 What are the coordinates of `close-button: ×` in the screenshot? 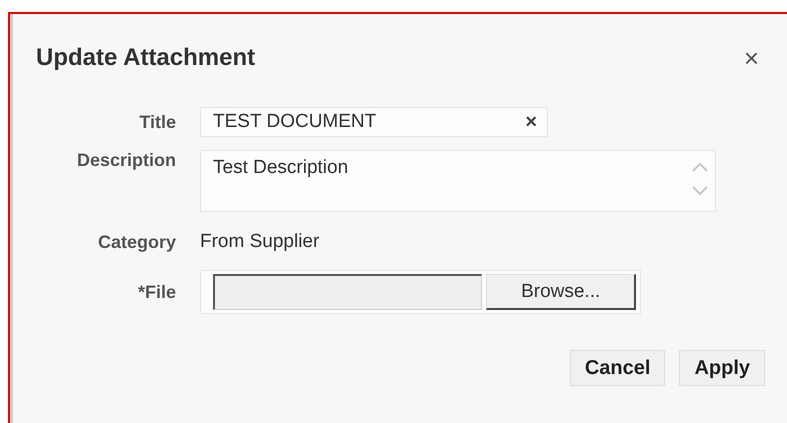 It's located at (751, 58).